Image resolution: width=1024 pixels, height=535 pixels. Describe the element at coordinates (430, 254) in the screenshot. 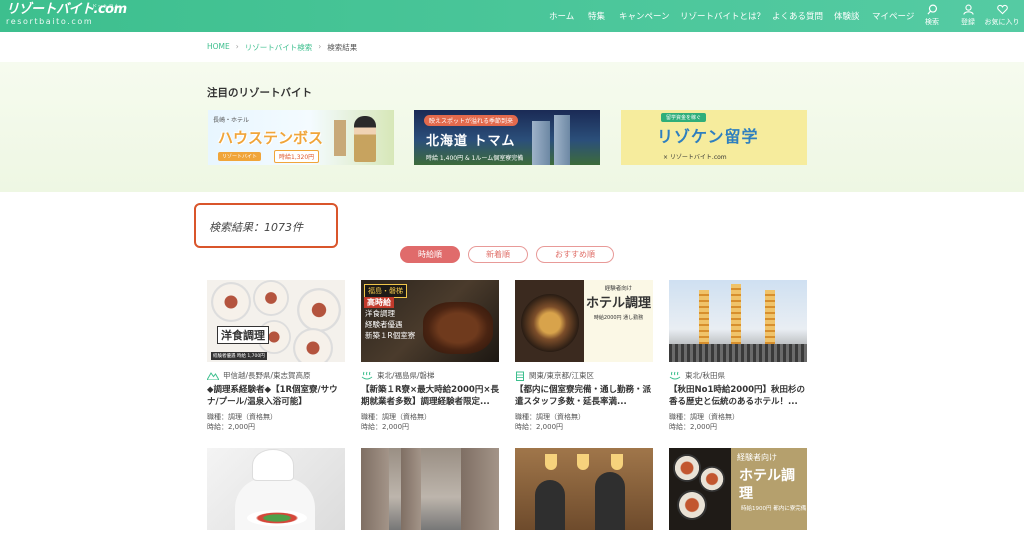

I see `sort-wage: 時給順` at that location.